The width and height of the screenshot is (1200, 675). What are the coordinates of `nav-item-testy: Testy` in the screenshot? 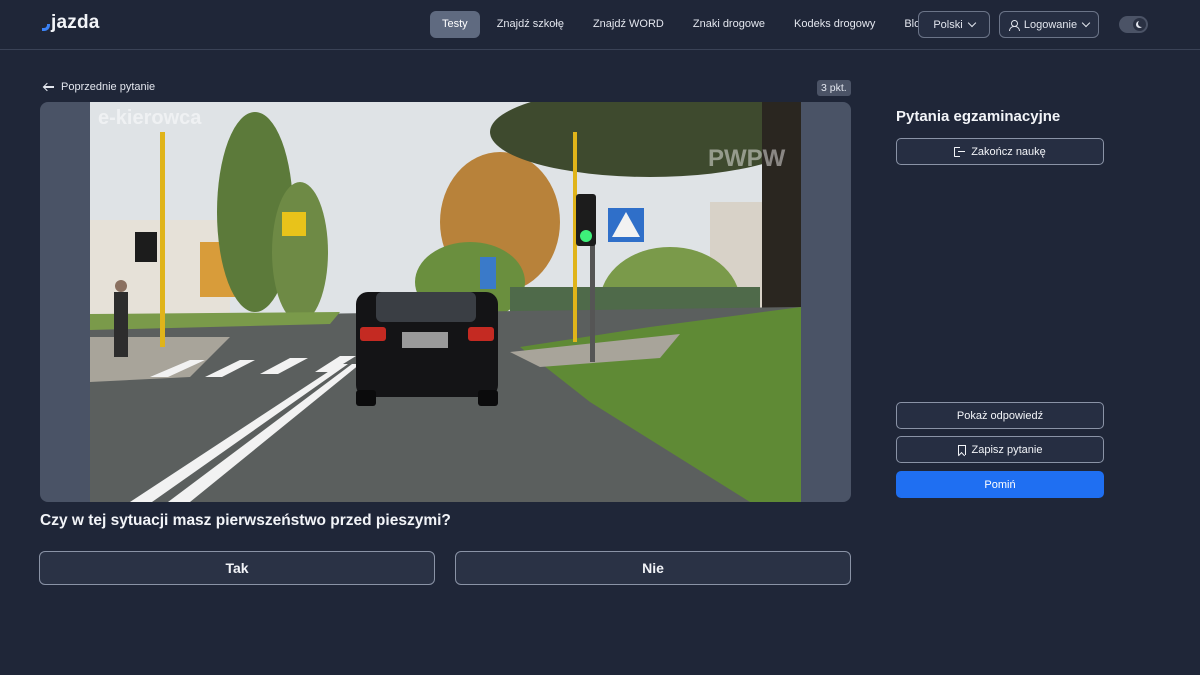 It's located at (455, 24).